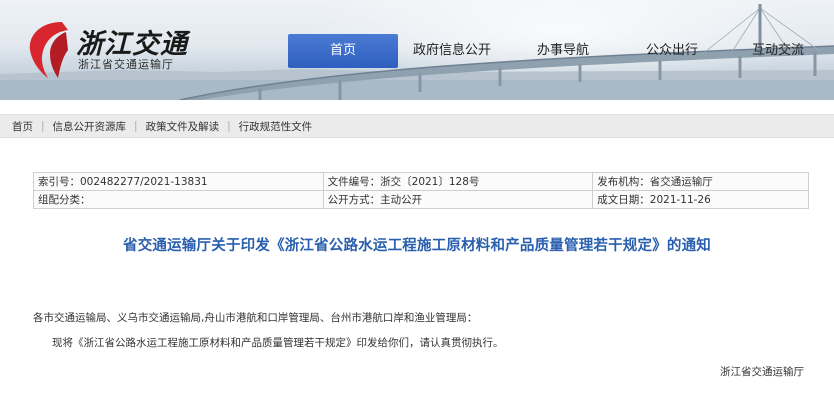 The image size is (834, 404). What do you see at coordinates (22, 126) in the screenshot?
I see `breadcrumb-home: 首页` at bounding box center [22, 126].